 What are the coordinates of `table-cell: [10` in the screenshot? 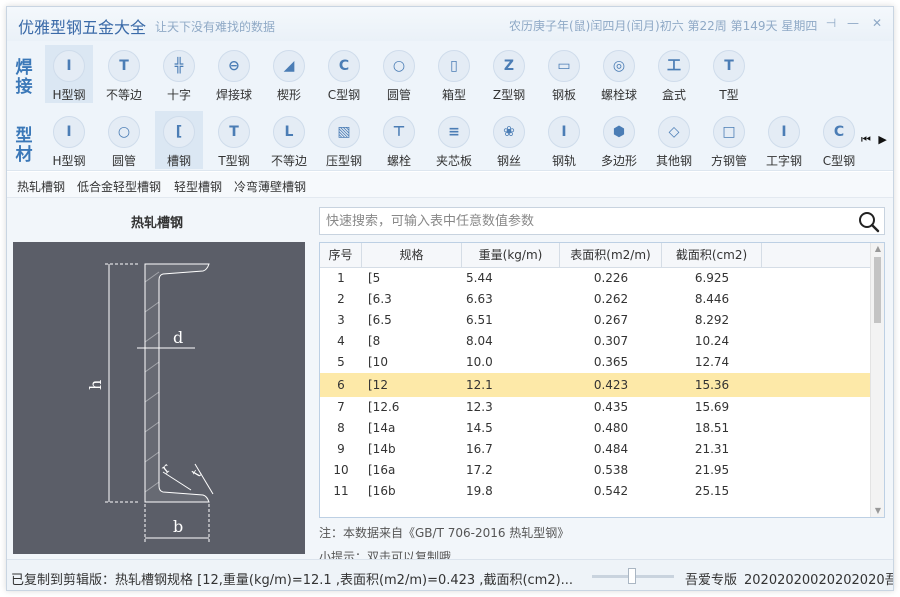 It's located at (378, 362).